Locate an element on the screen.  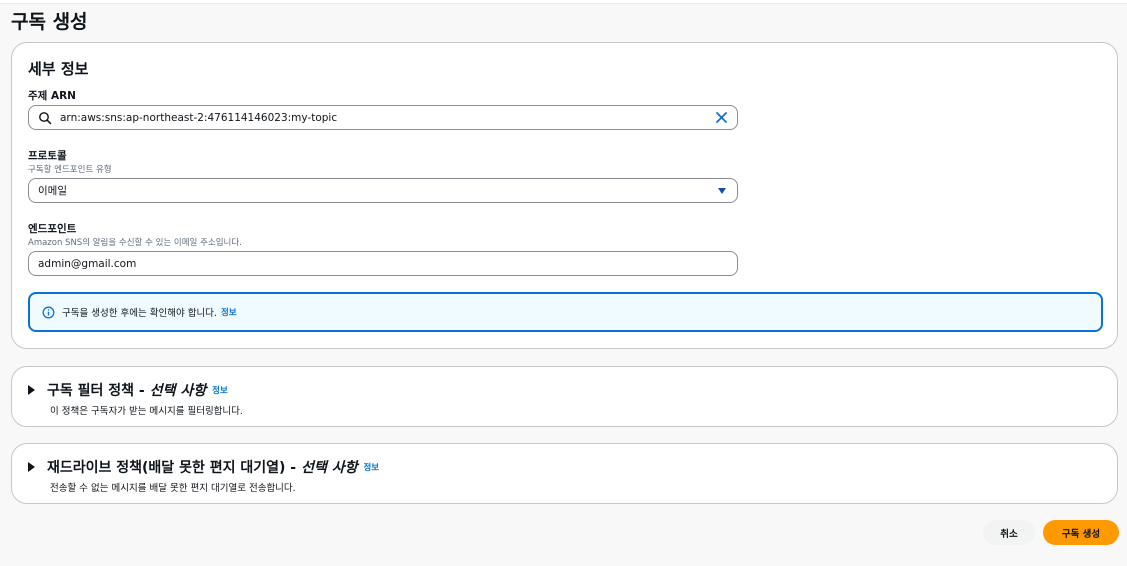
redrive-policy-toggle: 재드라이브 정책(배달 못한 편지 대기열) - 선택 사항 정보 is located at coordinates (203, 467).